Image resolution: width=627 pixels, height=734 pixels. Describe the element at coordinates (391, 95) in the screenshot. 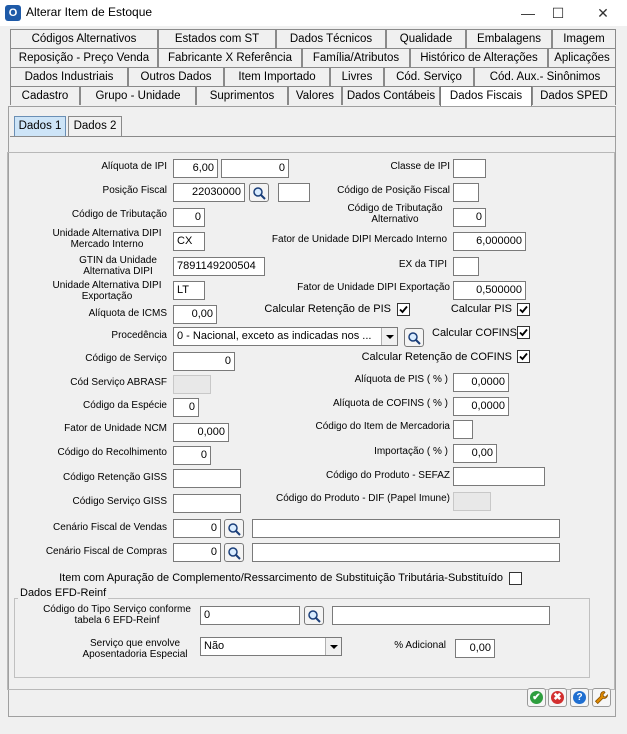

I see `tab-dados-contabeis: Dados Contábeis` at that location.